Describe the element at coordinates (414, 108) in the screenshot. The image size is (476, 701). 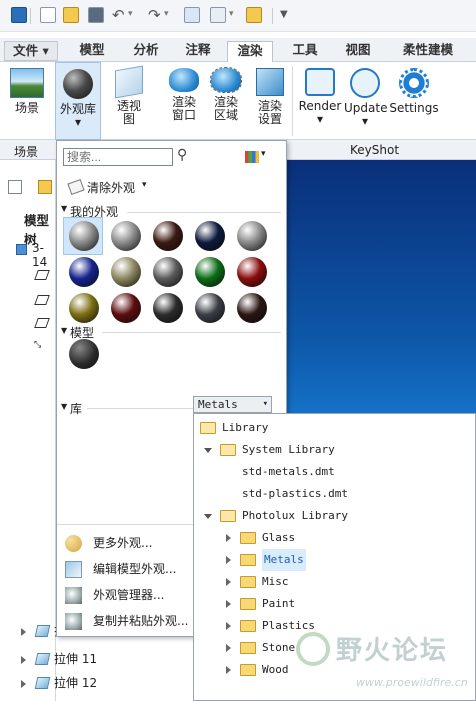
I see `settings-label: Settings` at that location.